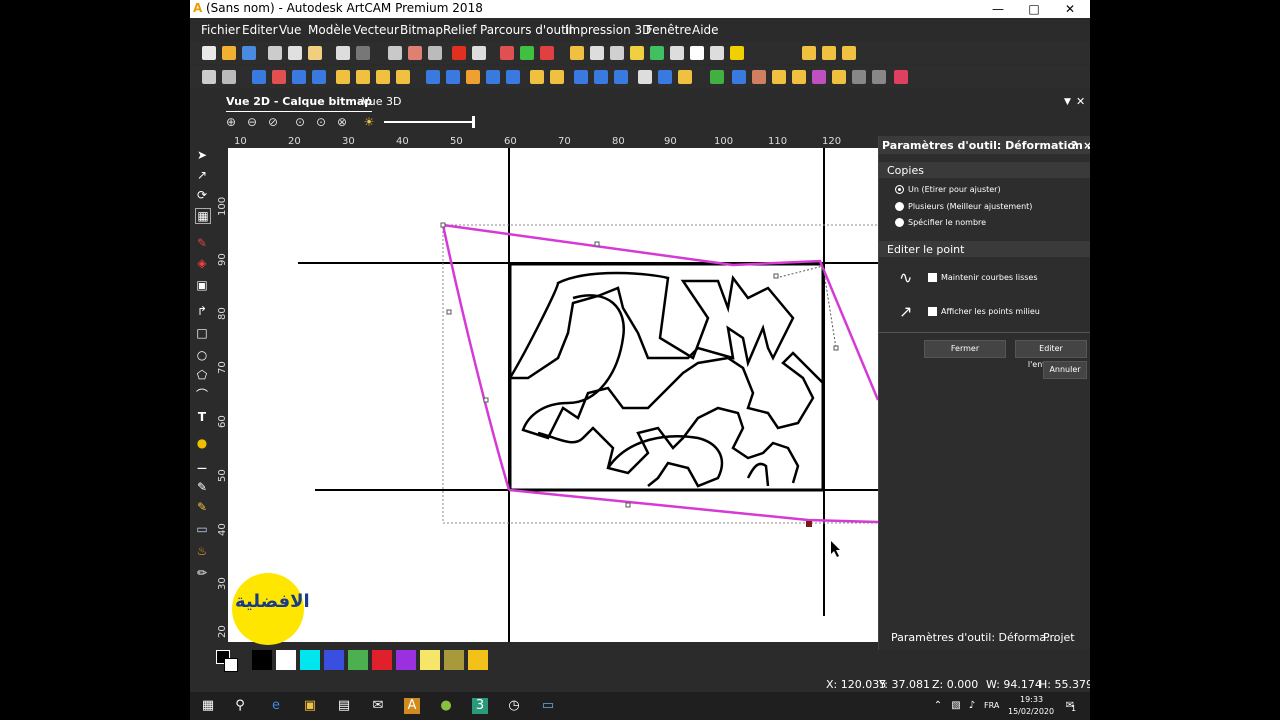 The height and width of the screenshot is (720, 1280). Describe the element at coordinates (279, 77) in the screenshot. I see `relief-op-2-icon` at that location.